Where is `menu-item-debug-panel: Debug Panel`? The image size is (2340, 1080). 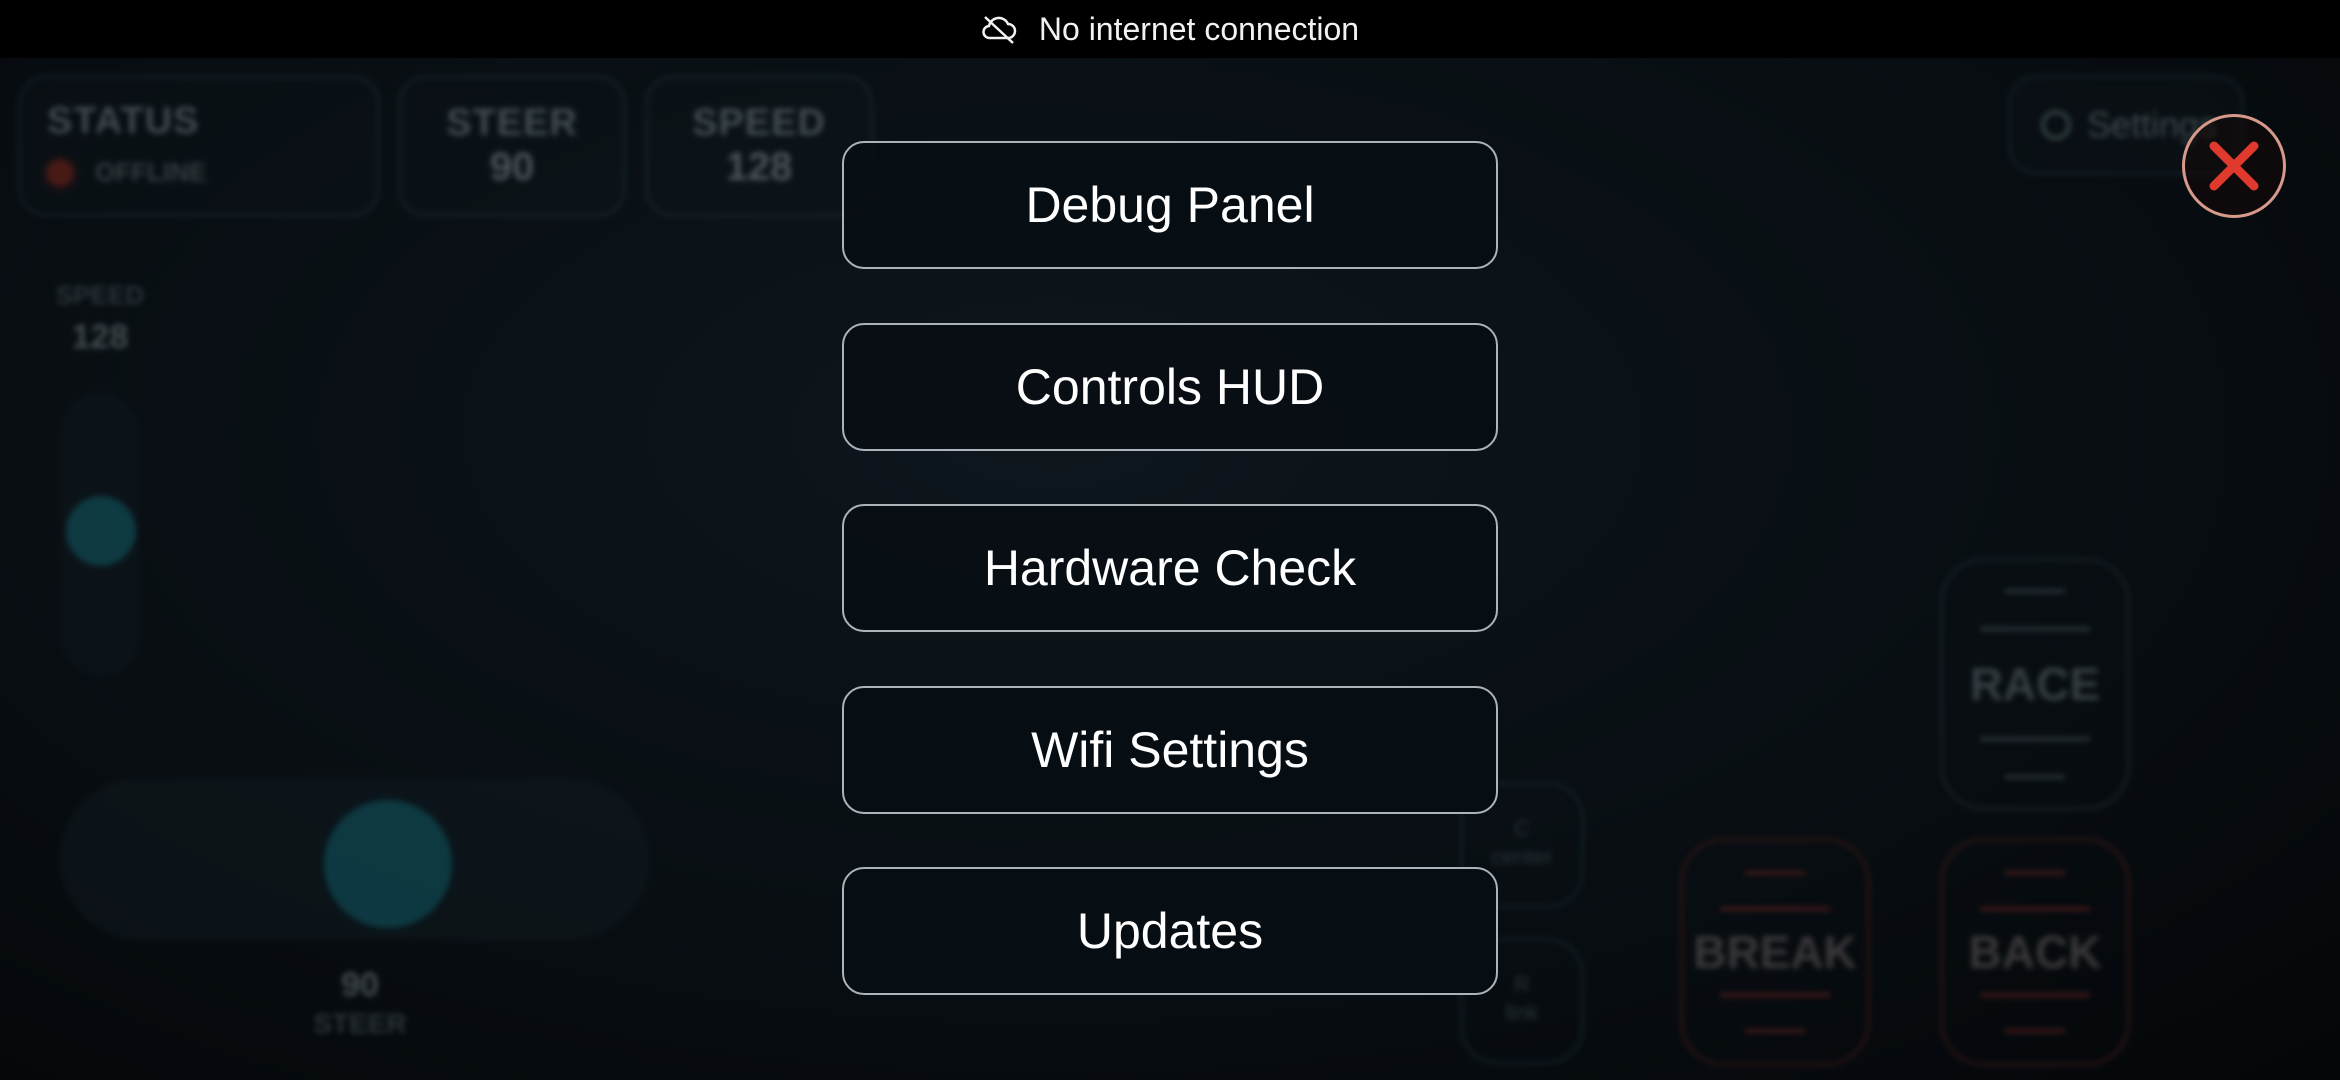 menu-item-debug-panel: Debug Panel is located at coordinates (1170, 205).